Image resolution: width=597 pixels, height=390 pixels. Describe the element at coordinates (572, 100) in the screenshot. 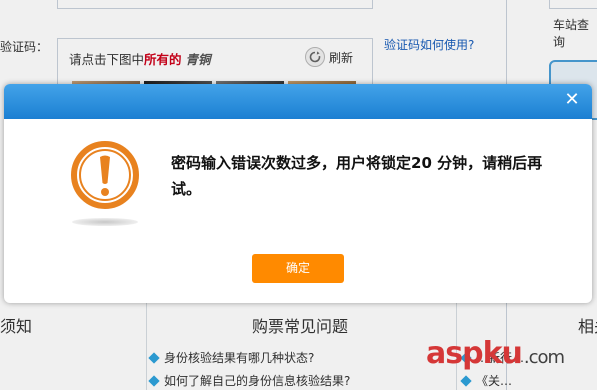

I see `close-icon: ✕` at that location.